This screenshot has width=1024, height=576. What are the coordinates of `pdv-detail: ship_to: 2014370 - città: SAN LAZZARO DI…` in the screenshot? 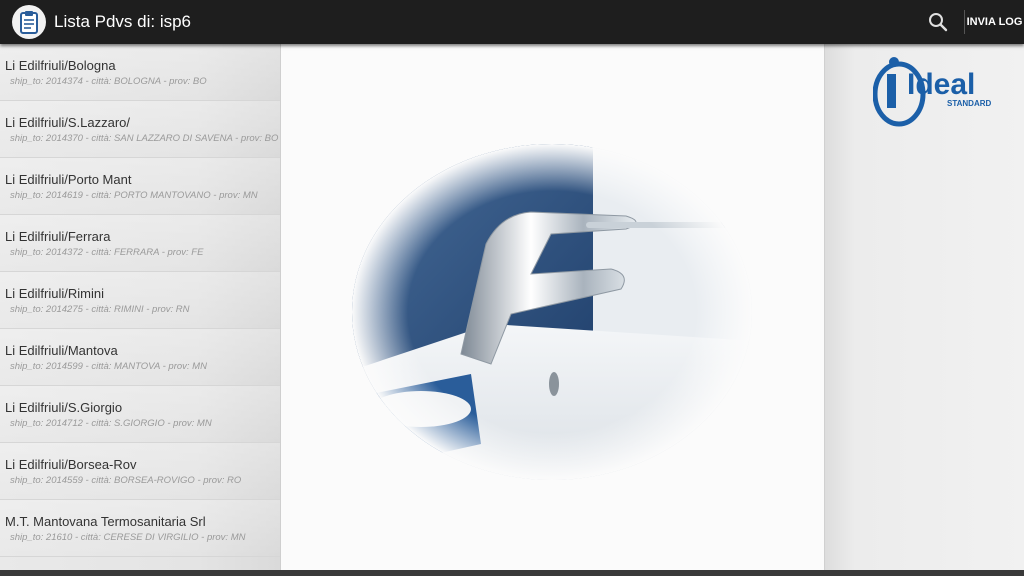 It's located at (144, 138).